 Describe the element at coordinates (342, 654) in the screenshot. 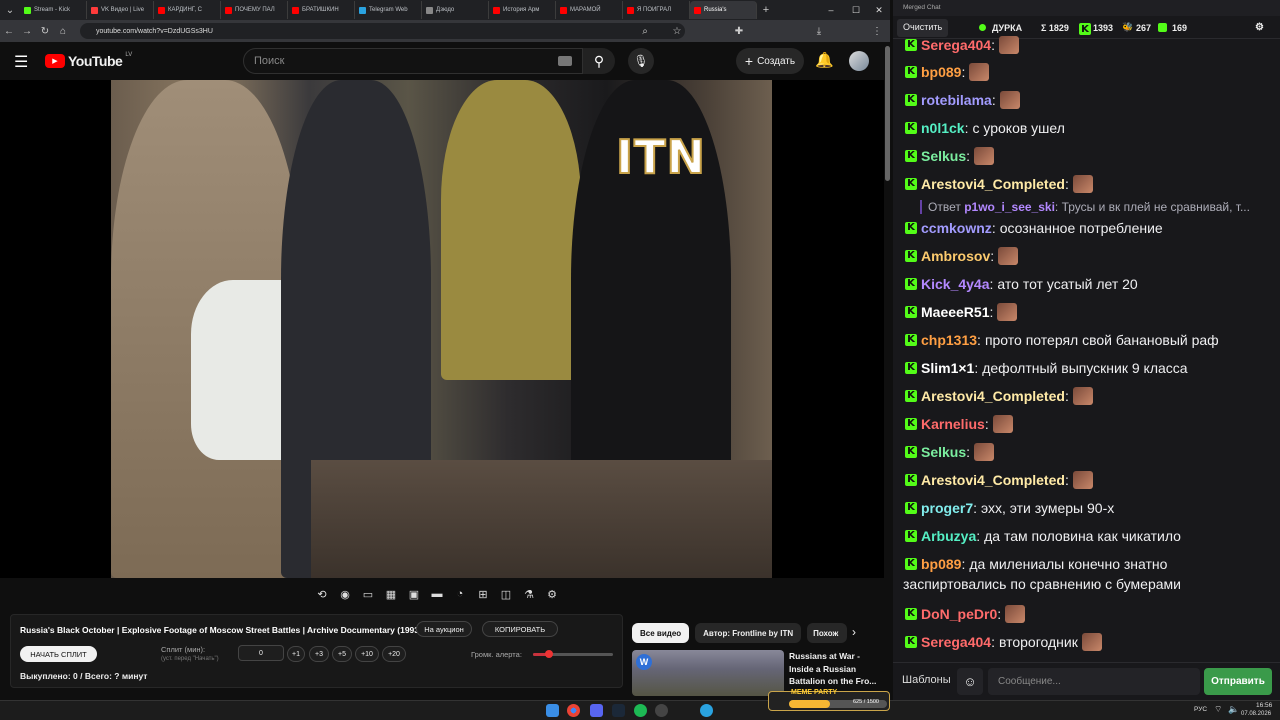

I see `increment-5-button: +5` at that location.